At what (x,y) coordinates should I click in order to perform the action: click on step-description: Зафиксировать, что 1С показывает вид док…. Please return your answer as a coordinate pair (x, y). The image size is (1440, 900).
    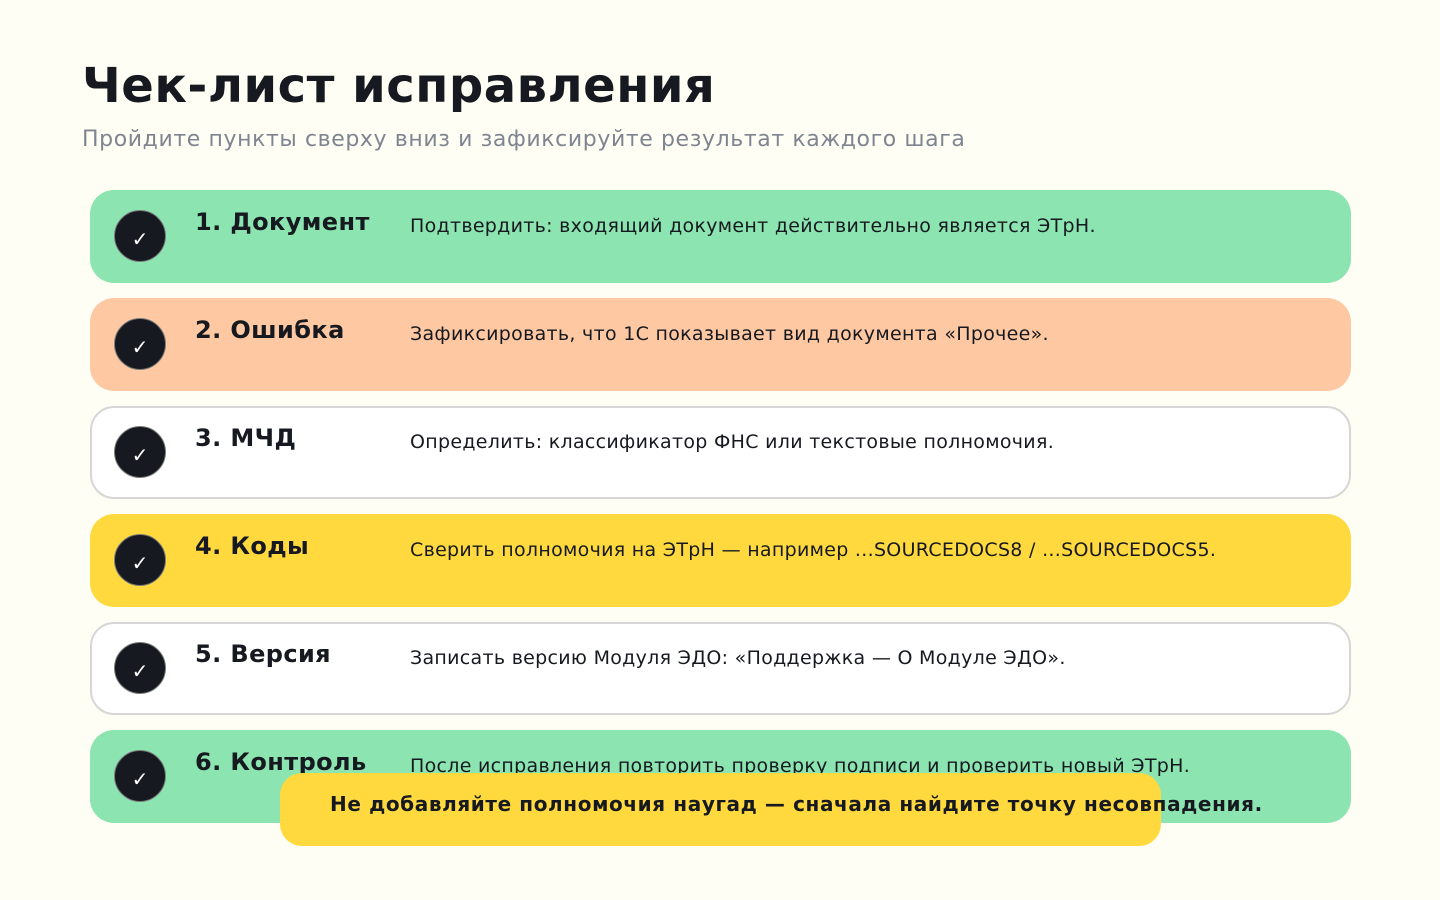
    Looking at the image, I should click on (729, 334).